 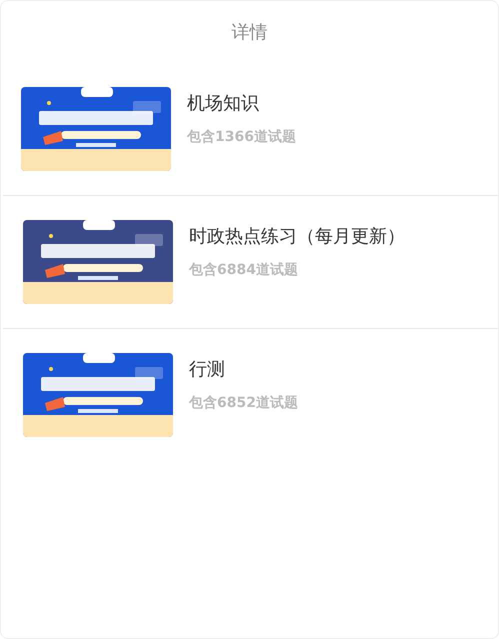 I want to click on page-title: 详情, so click(x=250, y=32).